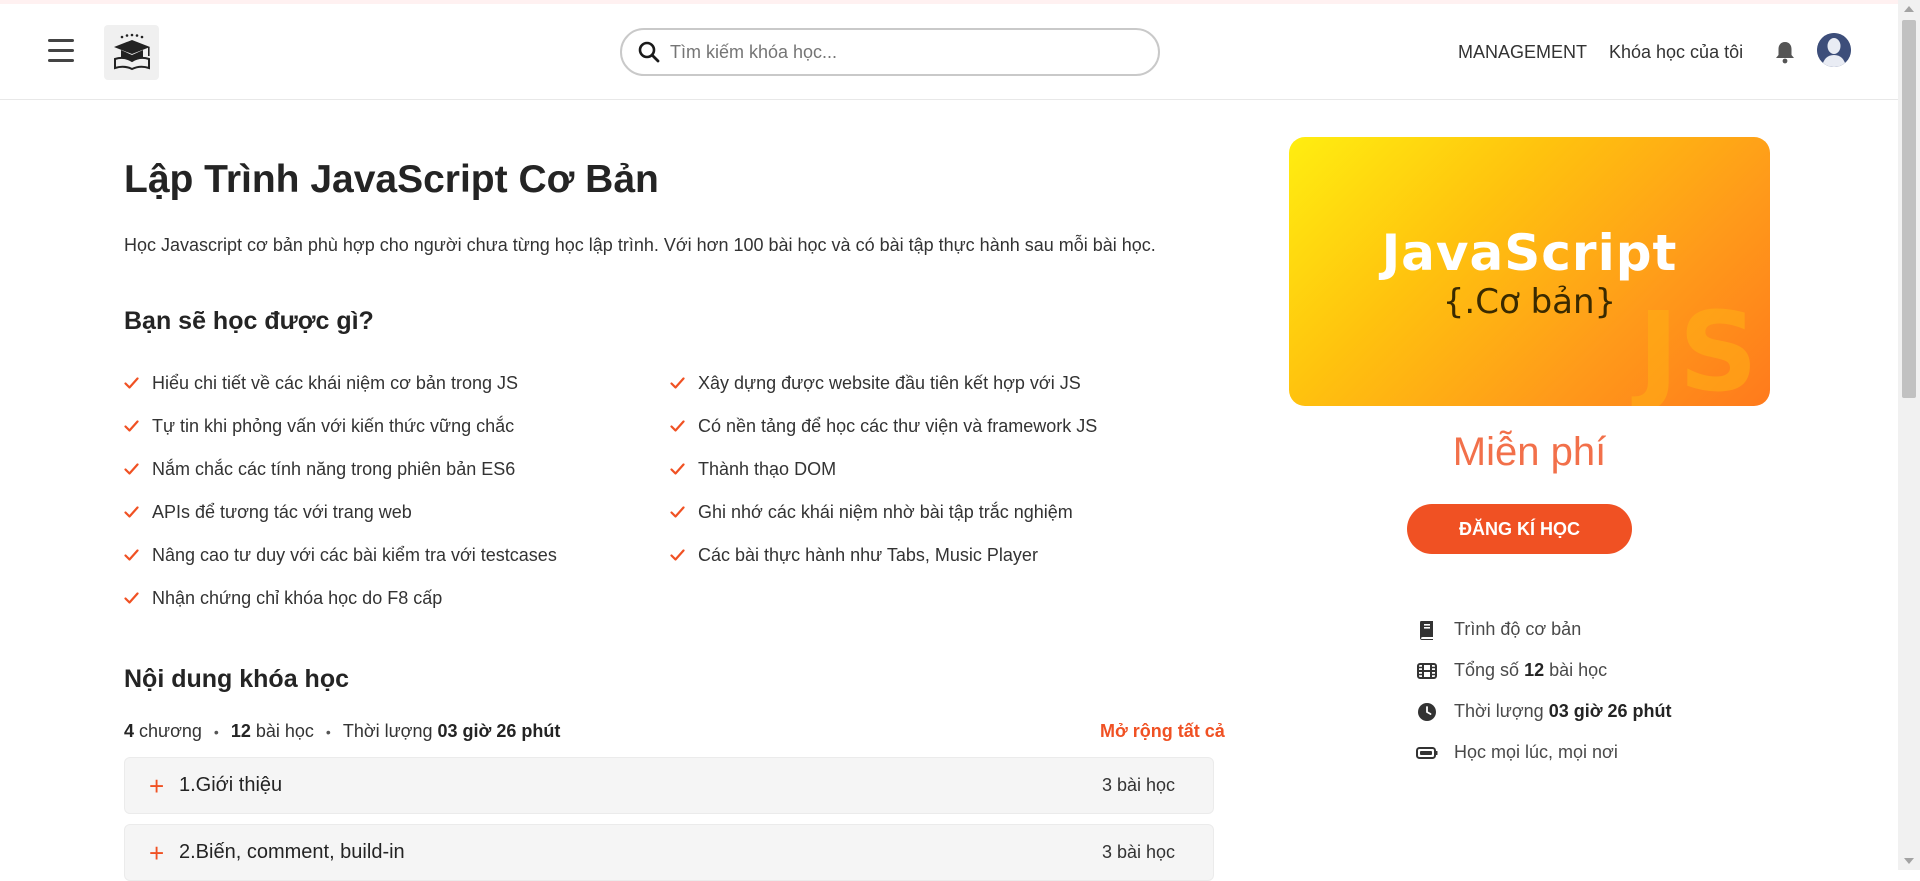 The image size is (1920, 881). Describe the element at coordinates (1909, 209) in the screenshot. I see `scrollbar-thumb` at that location.